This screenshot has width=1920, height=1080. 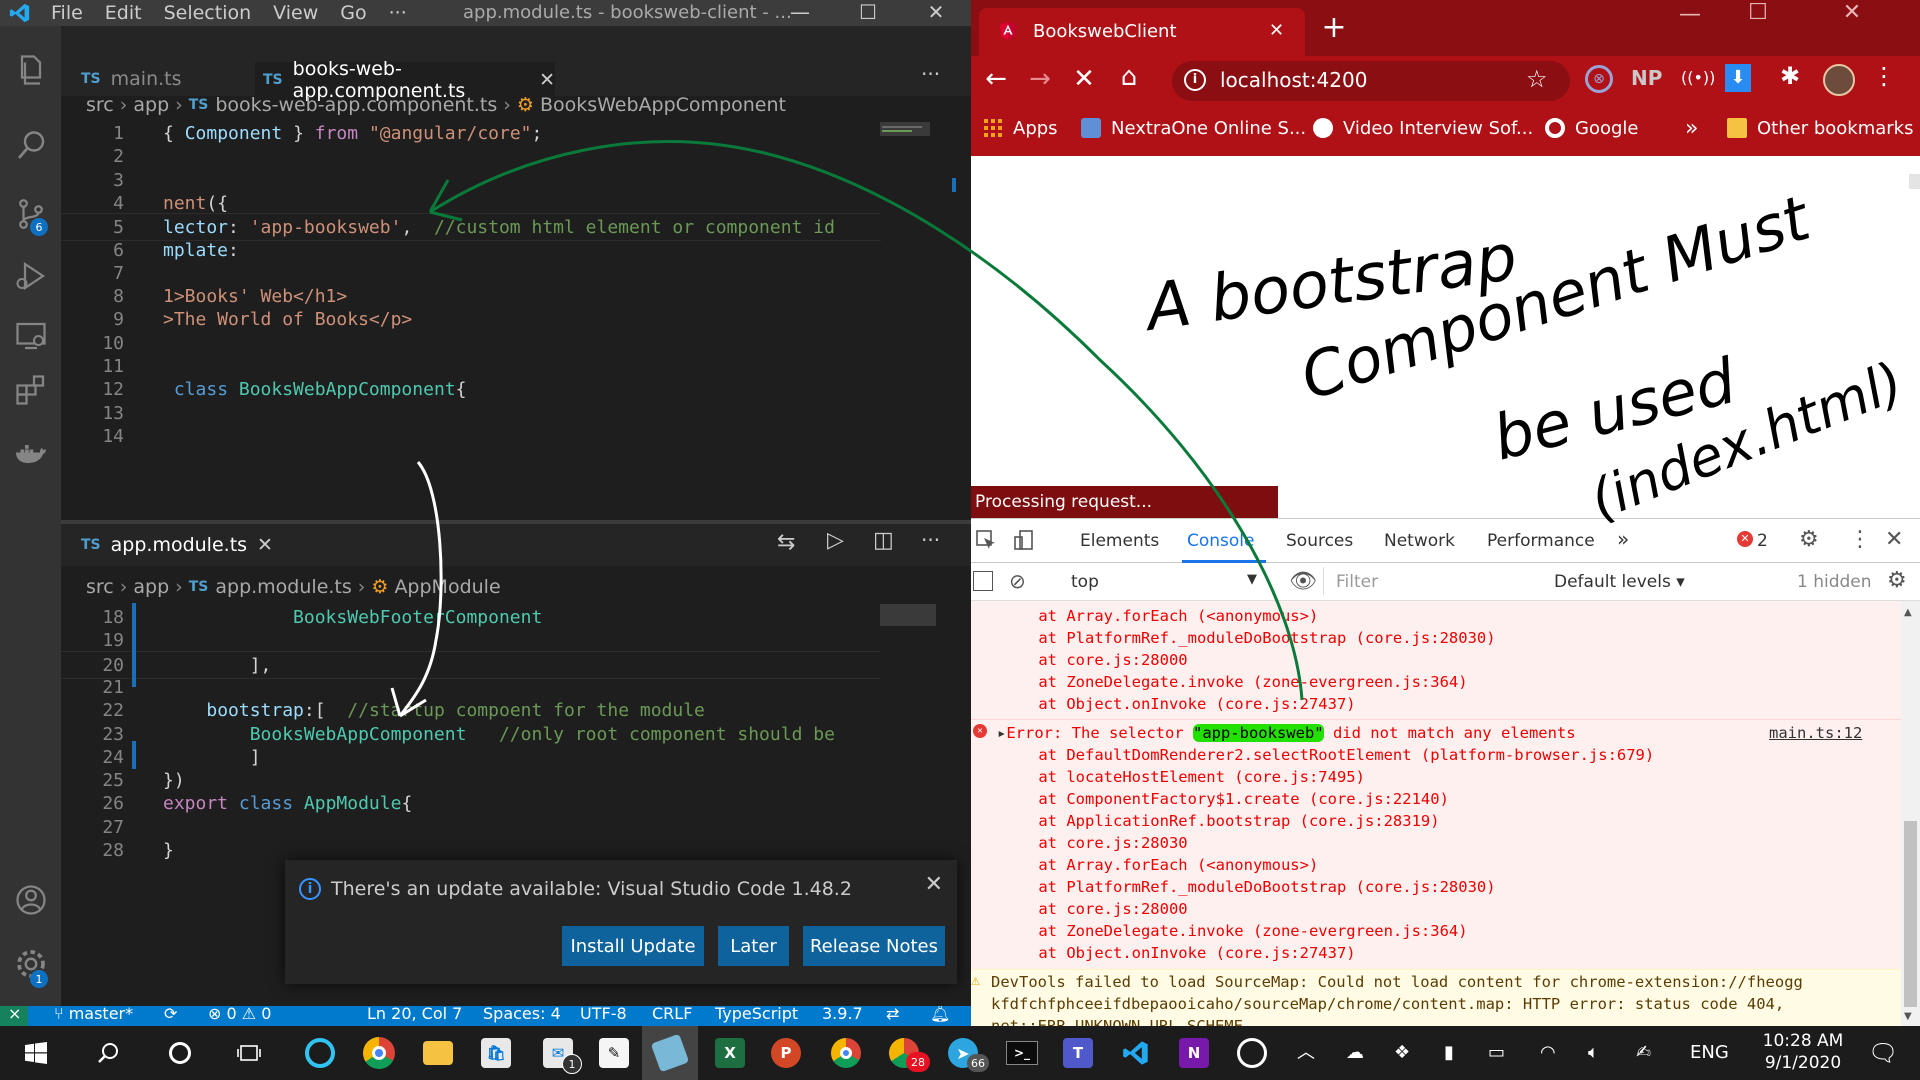 I want to click on chrome-menu-icon: ⋮, so click(x=1884, y=76).